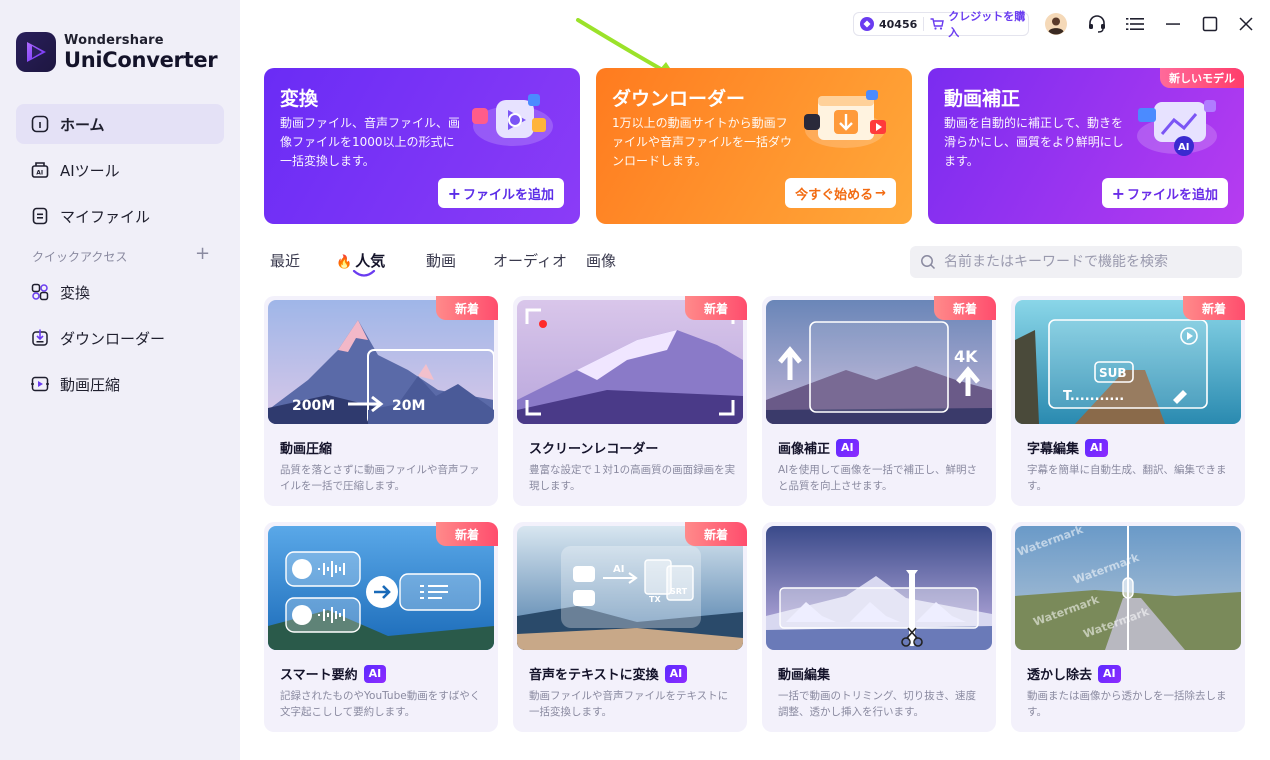 The width and height of the screenshot is (1270, 760). Describe the element at coordinates (313, 406) in the screenshot. I see `svg-text: 200M` at that location.